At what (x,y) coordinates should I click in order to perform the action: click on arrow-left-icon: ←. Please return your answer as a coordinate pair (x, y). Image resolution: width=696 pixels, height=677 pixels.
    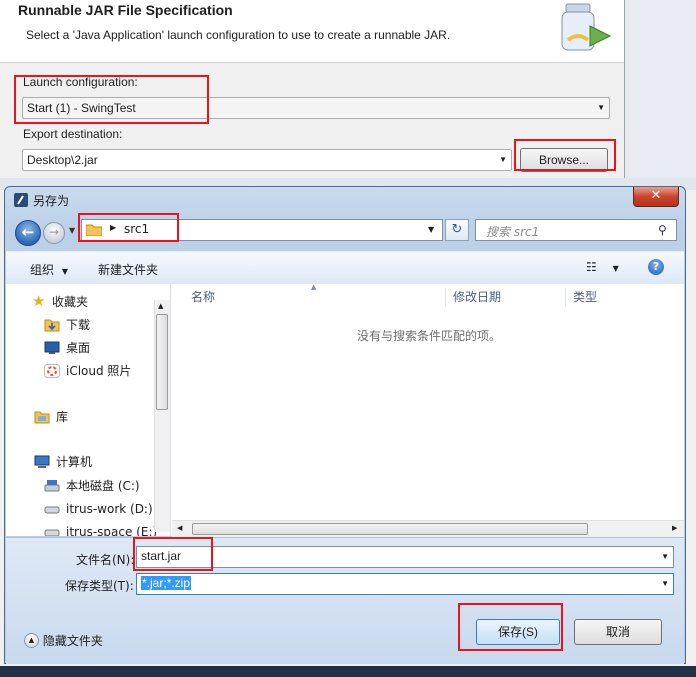
    Looking at the image, I should click on (28, 232).